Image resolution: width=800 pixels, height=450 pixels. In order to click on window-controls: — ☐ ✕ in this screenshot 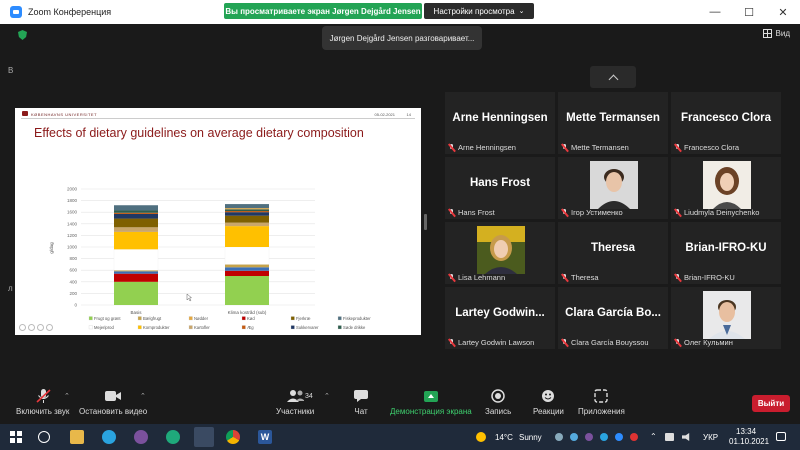, I will do `click(749, 12)`.